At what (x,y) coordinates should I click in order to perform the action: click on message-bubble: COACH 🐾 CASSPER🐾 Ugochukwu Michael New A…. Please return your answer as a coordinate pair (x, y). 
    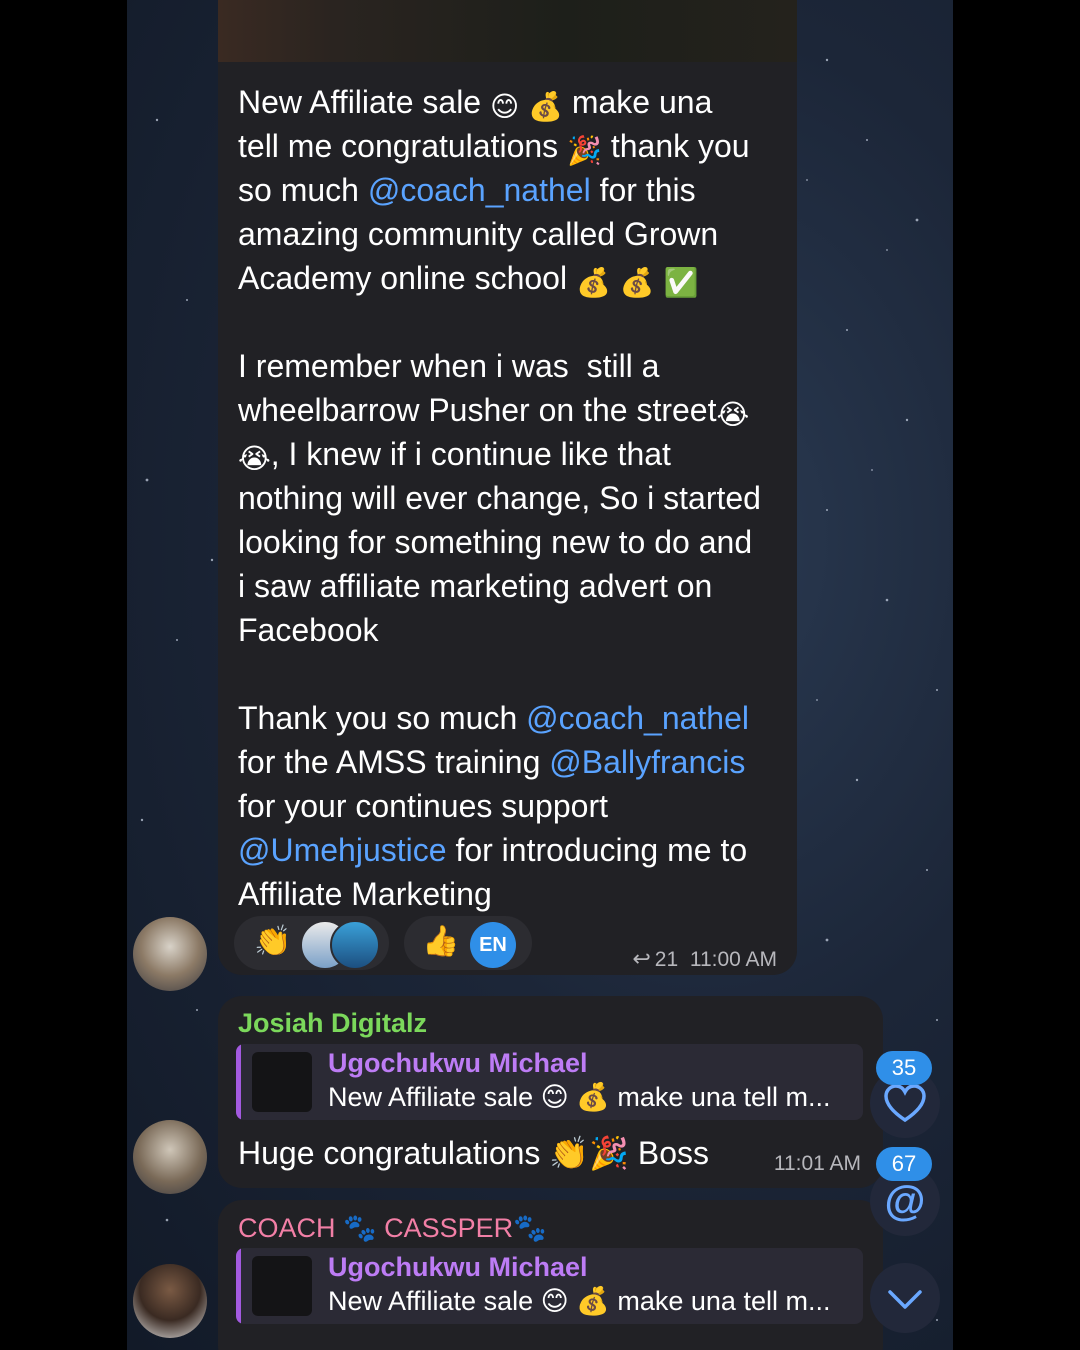
    Looking at the image, I should click on (550, 1275).